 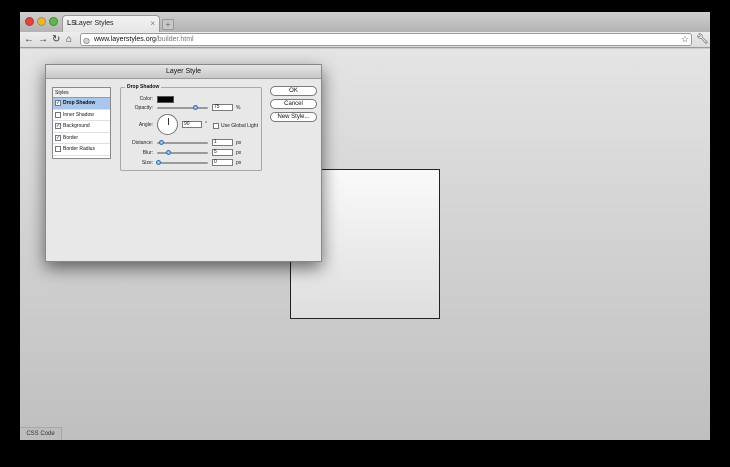 I want to click on tab-bar: LS Layer Styles × +, so click(x=365, y=22).